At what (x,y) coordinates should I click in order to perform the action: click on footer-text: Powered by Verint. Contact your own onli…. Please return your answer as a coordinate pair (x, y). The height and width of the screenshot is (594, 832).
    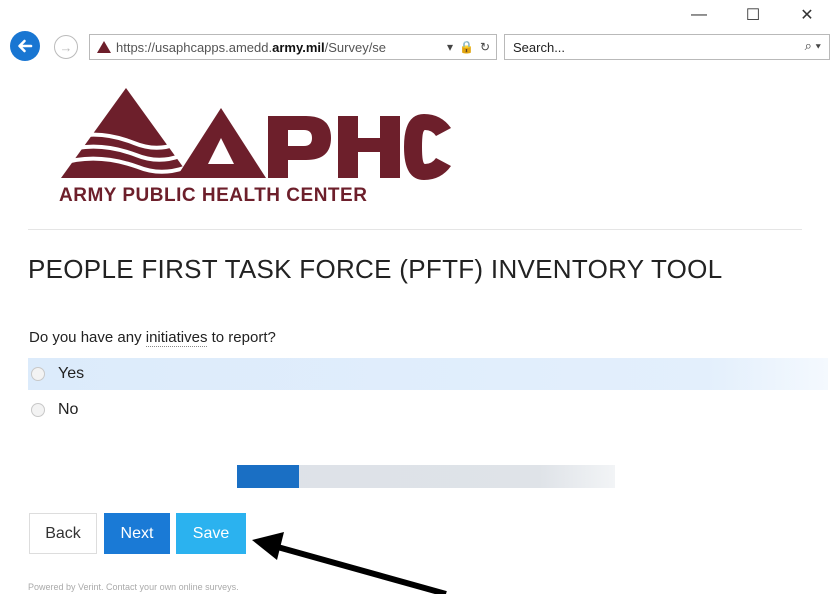
    Looking at the image, I should click on (133, 587).